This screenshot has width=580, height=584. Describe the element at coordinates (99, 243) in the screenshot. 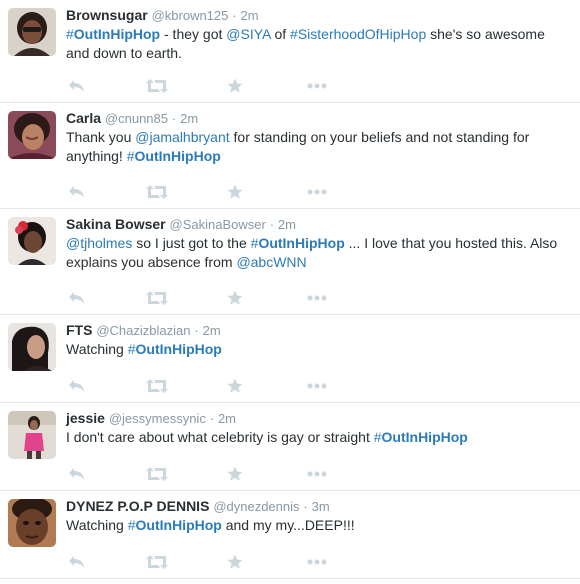

I see `mention-link: @tjholmes` at that location.